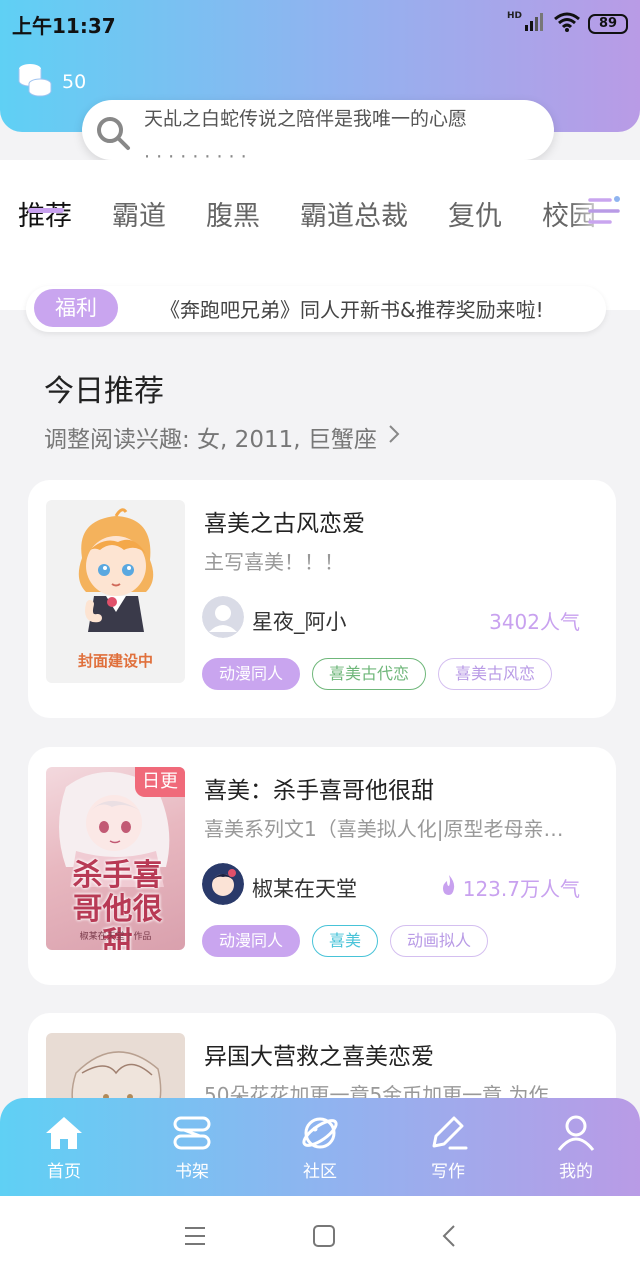 The height and width of the screenshot is (1280, 640). I want to click on profile-icon, so click(576, 1133).